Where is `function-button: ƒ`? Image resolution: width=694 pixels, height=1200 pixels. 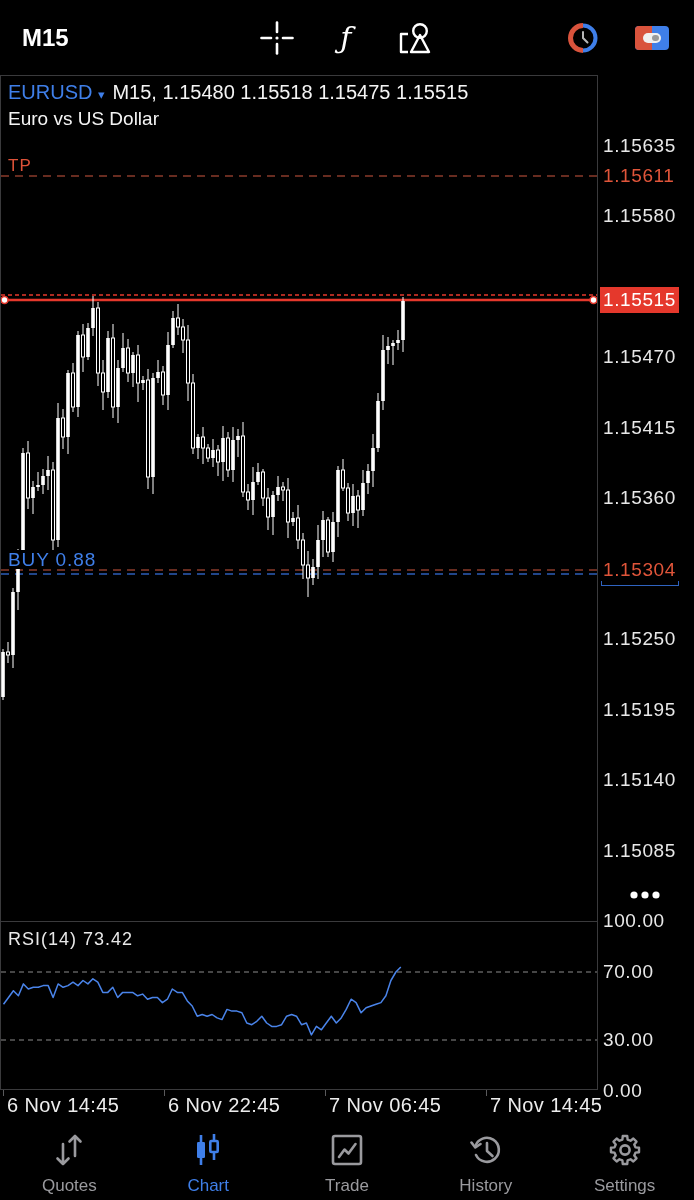
function-button: ƒ is located at coordinates (345, 37).